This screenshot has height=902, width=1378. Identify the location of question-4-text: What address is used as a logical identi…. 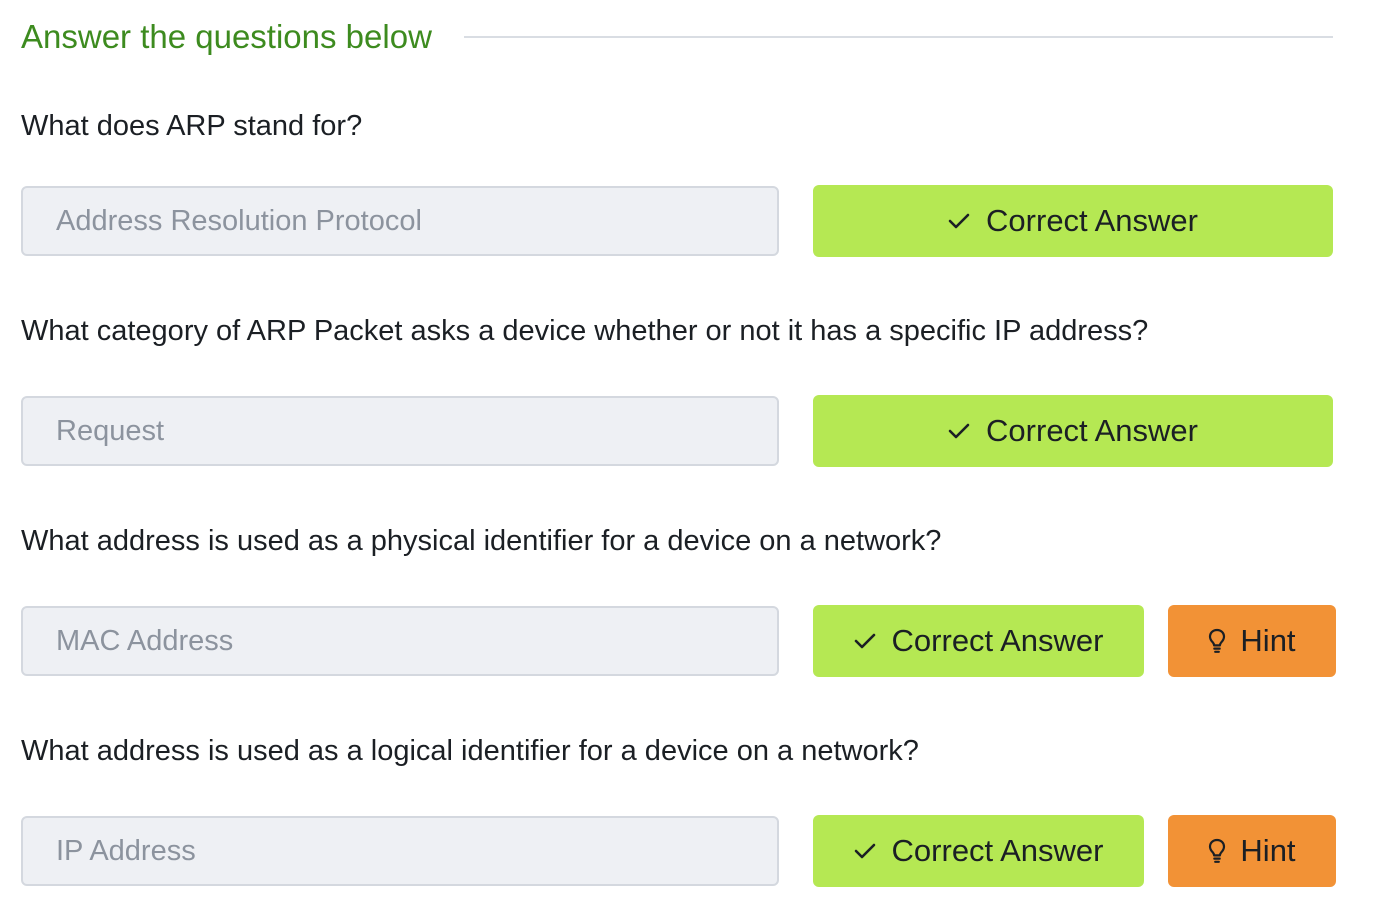
(470, 751).